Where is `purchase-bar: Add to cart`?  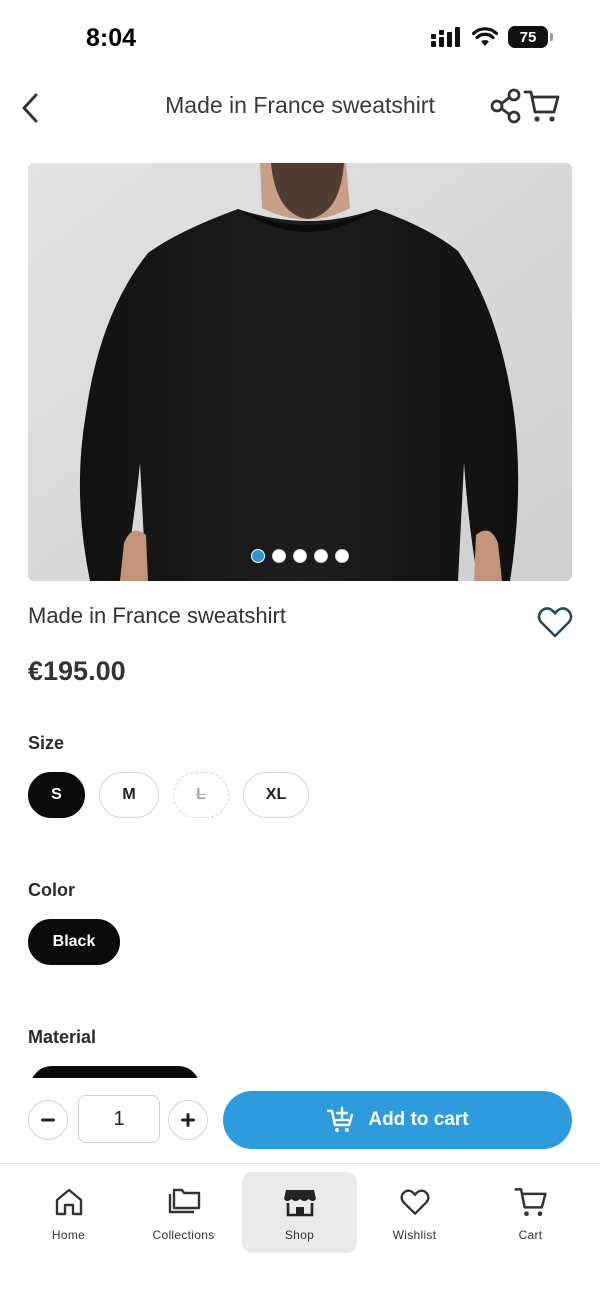
purchase-bar: Add to cart is located at coordinates (300, 1120).